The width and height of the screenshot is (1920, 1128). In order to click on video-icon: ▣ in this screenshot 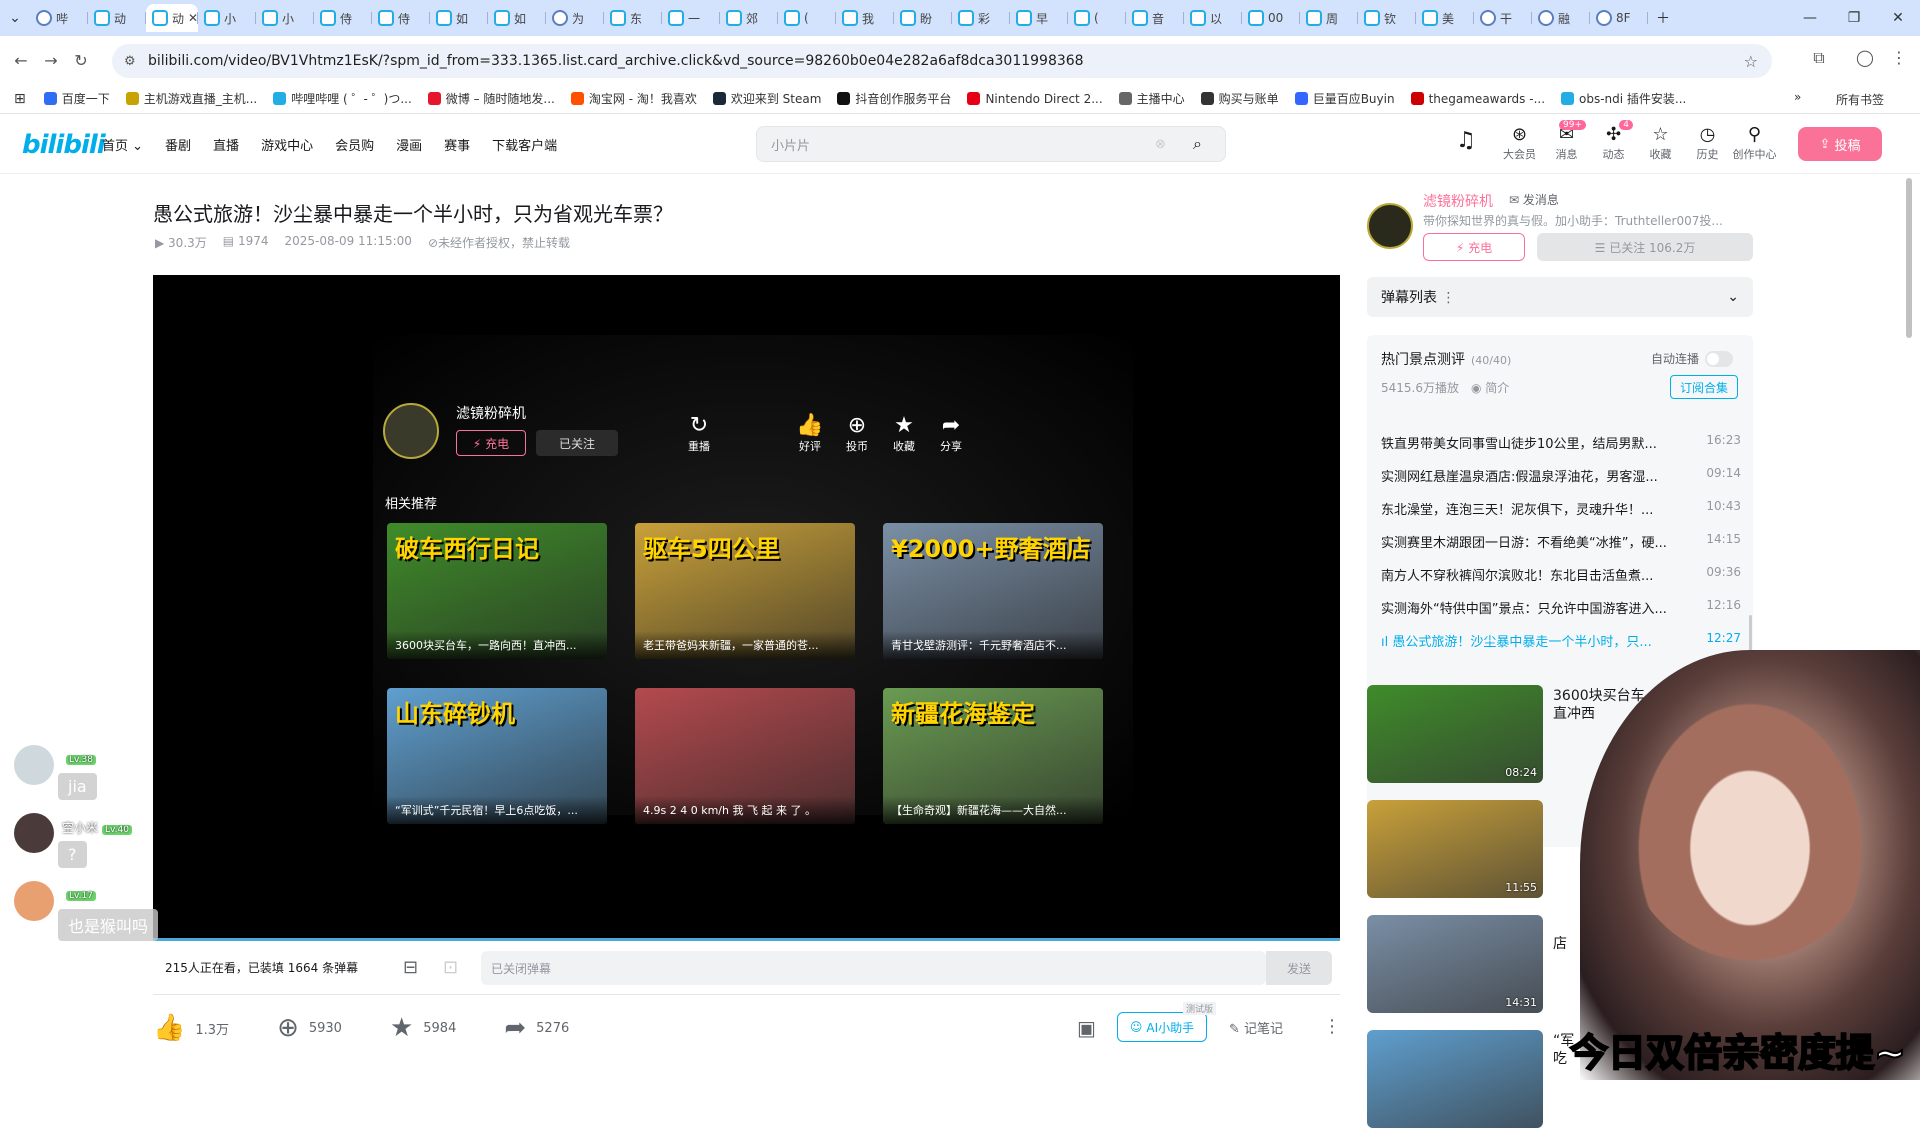, I will do `click(1086, 1028)`.